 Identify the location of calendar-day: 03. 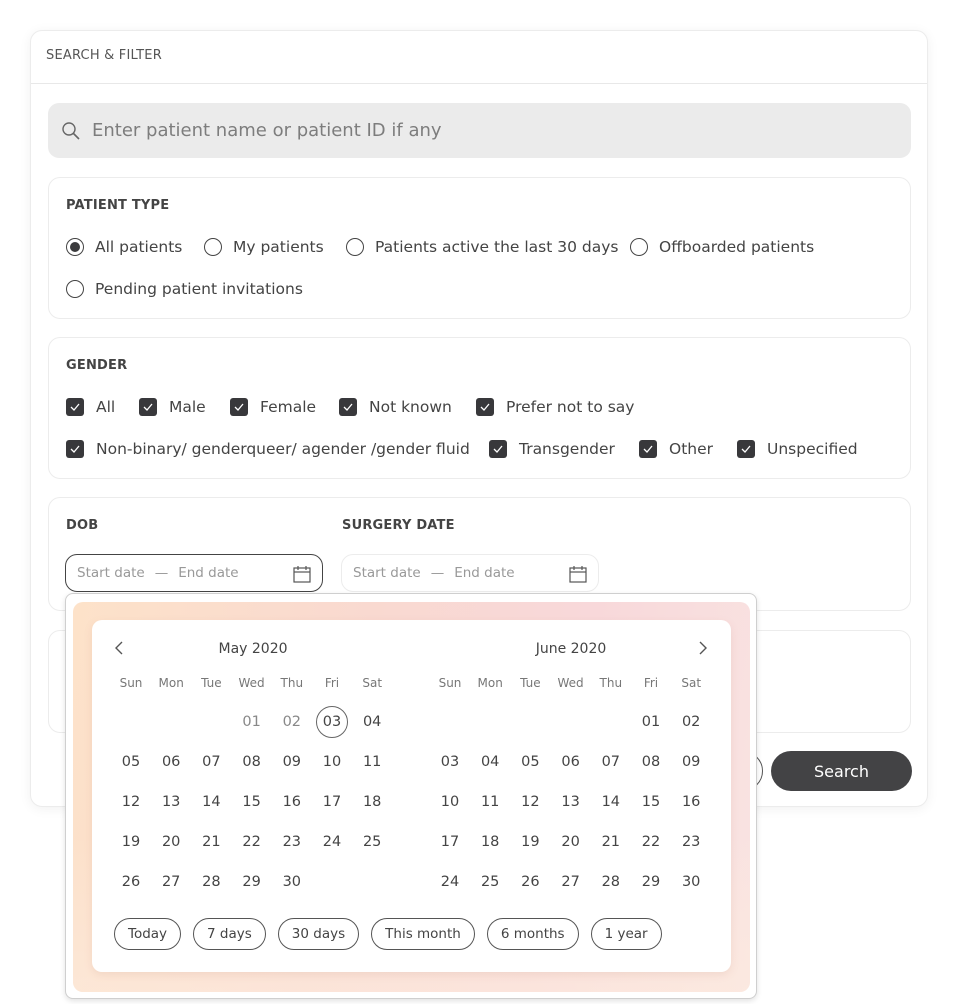
(450, 762).